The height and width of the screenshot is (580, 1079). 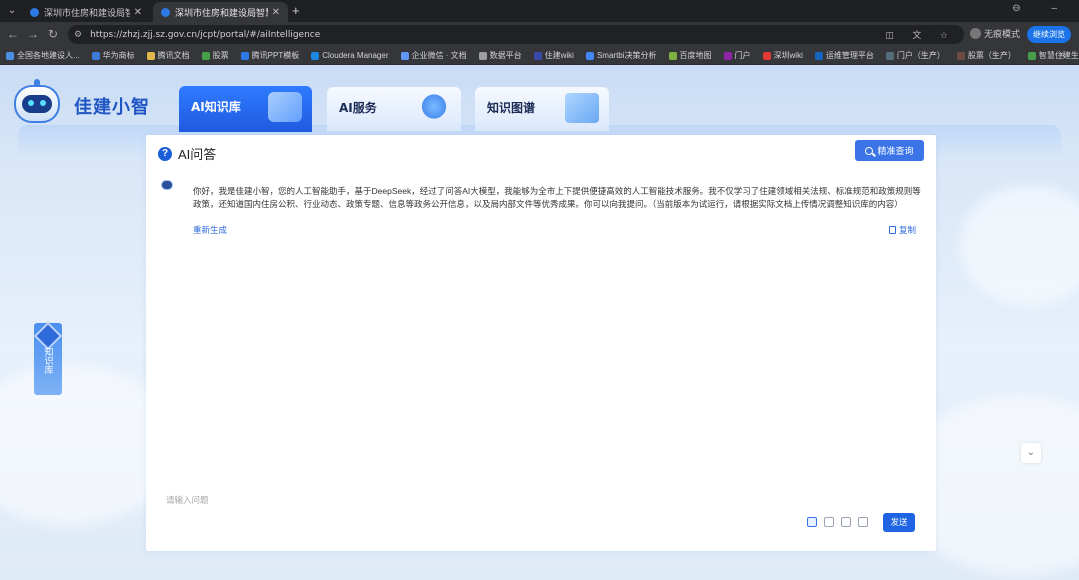 I want to click on back-icon: ←, so click(x=13, y=34).